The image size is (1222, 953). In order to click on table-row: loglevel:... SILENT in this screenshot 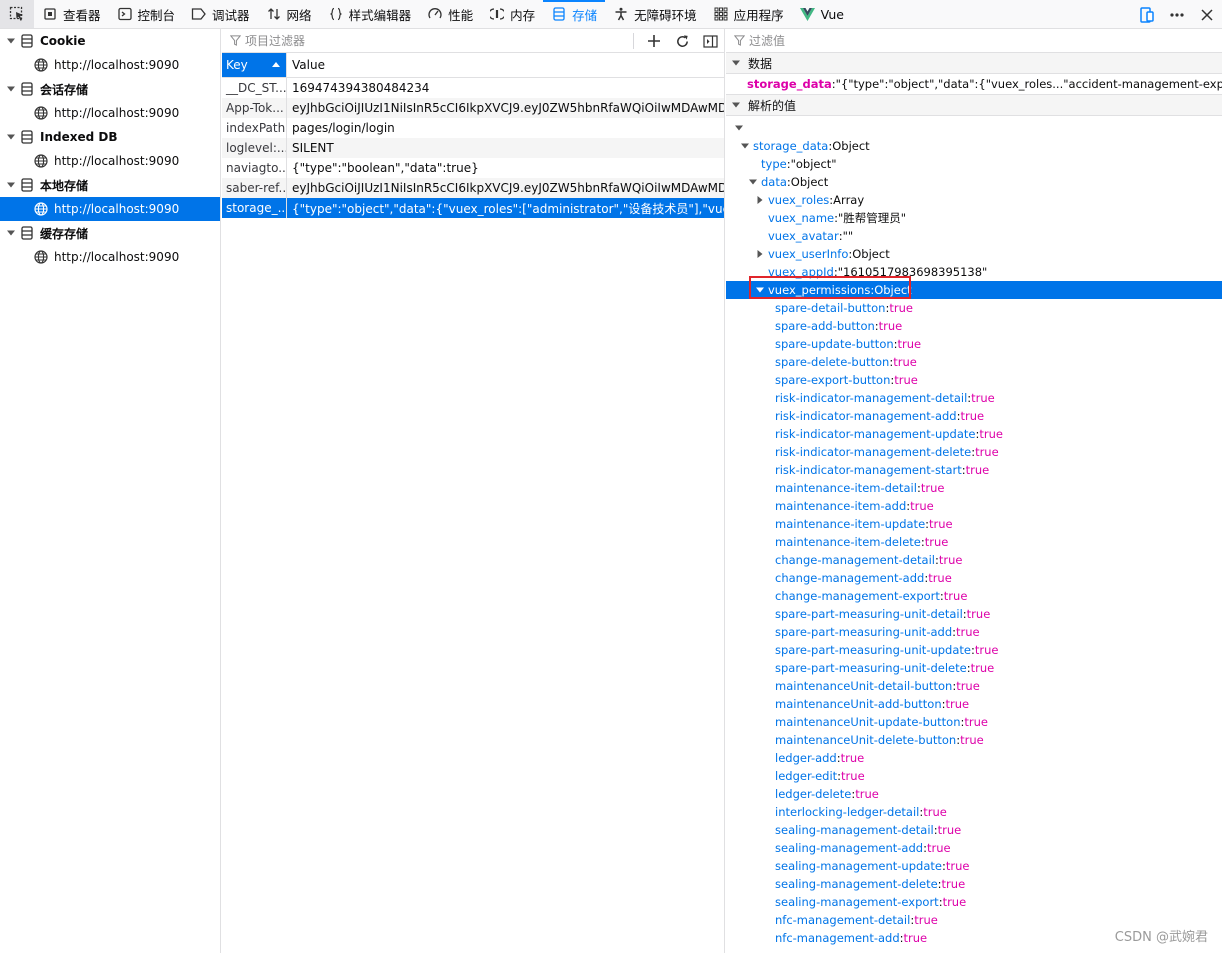, I will do `click(473, 148)`.